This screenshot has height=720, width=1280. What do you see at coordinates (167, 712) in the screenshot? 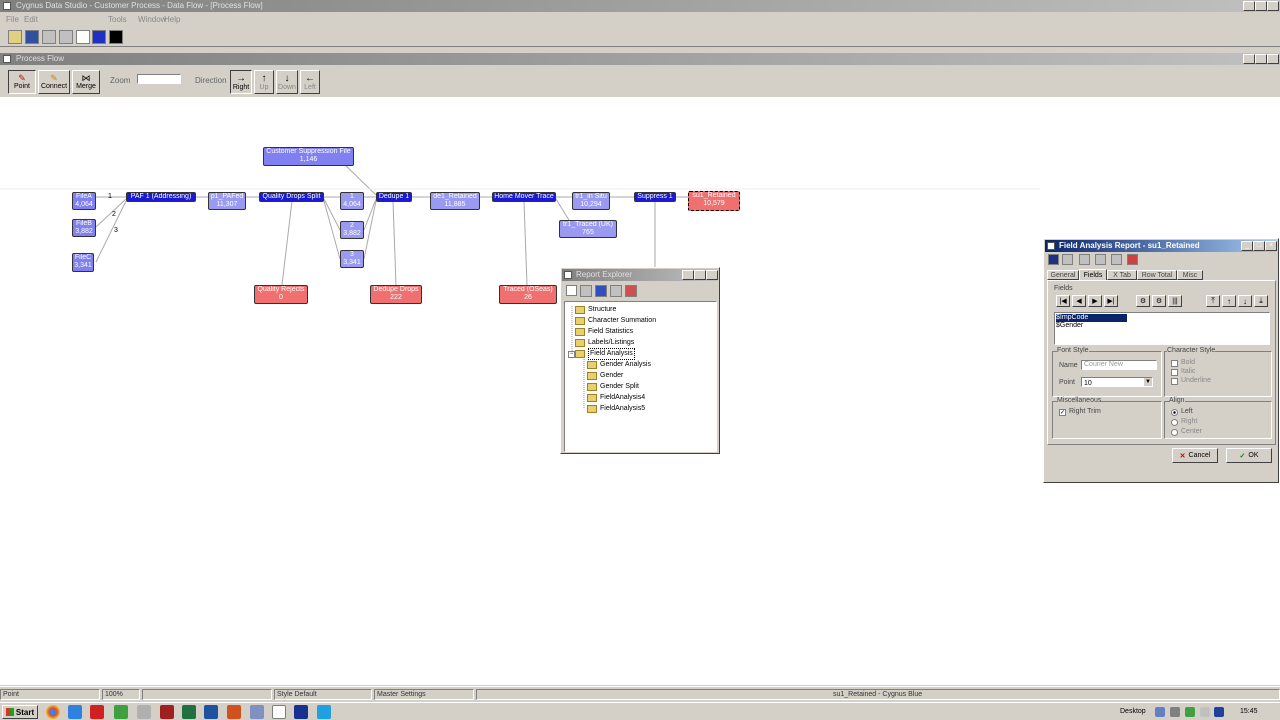
I see `access-icon` at bounding box center [167, 712].